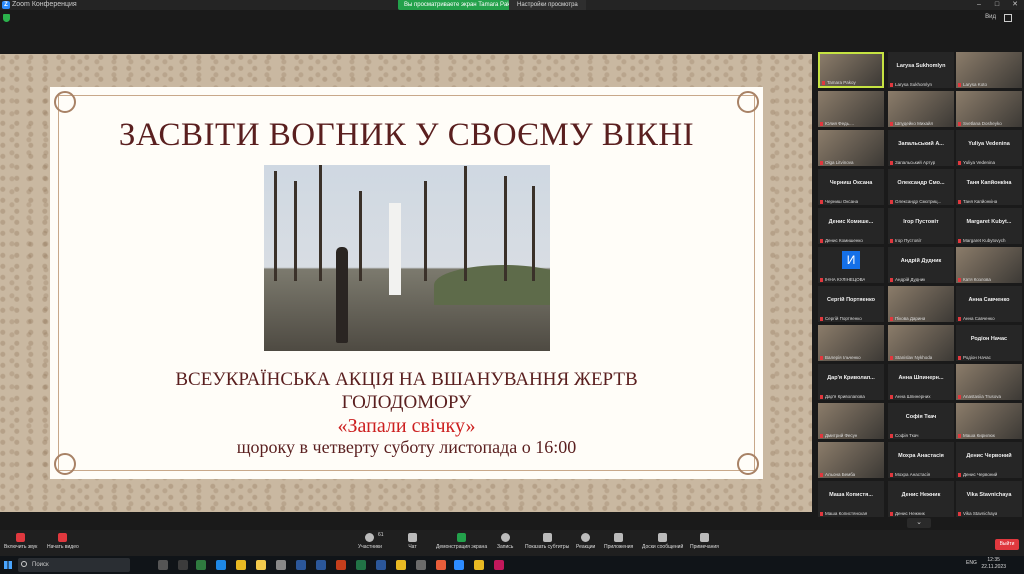 Image resolution: width=1024 pixels, height=574 pixels. I want to click on view-grid-icon, so click(1008, 18).